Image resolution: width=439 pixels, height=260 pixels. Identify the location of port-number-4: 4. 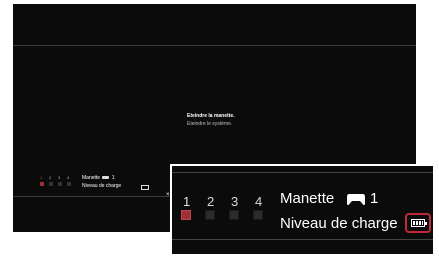
(259, 201).